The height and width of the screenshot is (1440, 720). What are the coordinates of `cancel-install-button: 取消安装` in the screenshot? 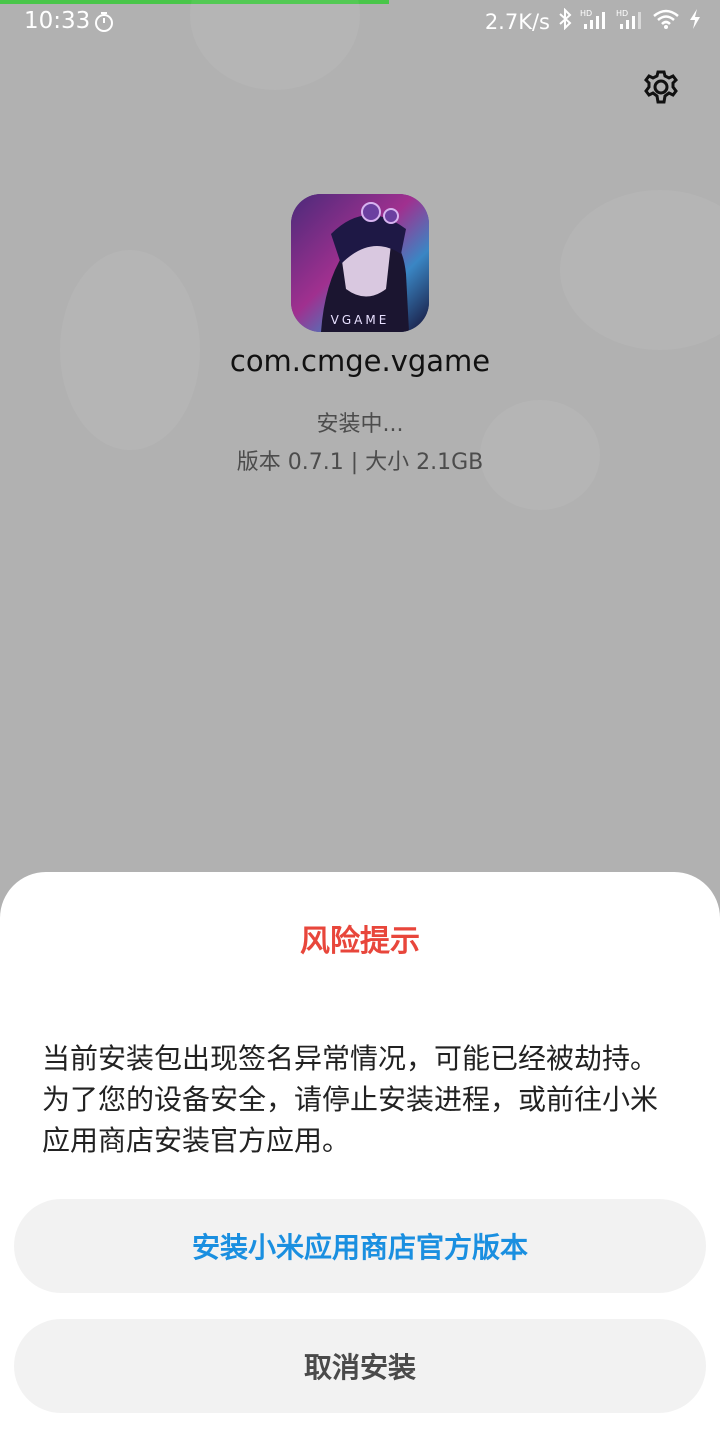 It's located at (360, 1366).